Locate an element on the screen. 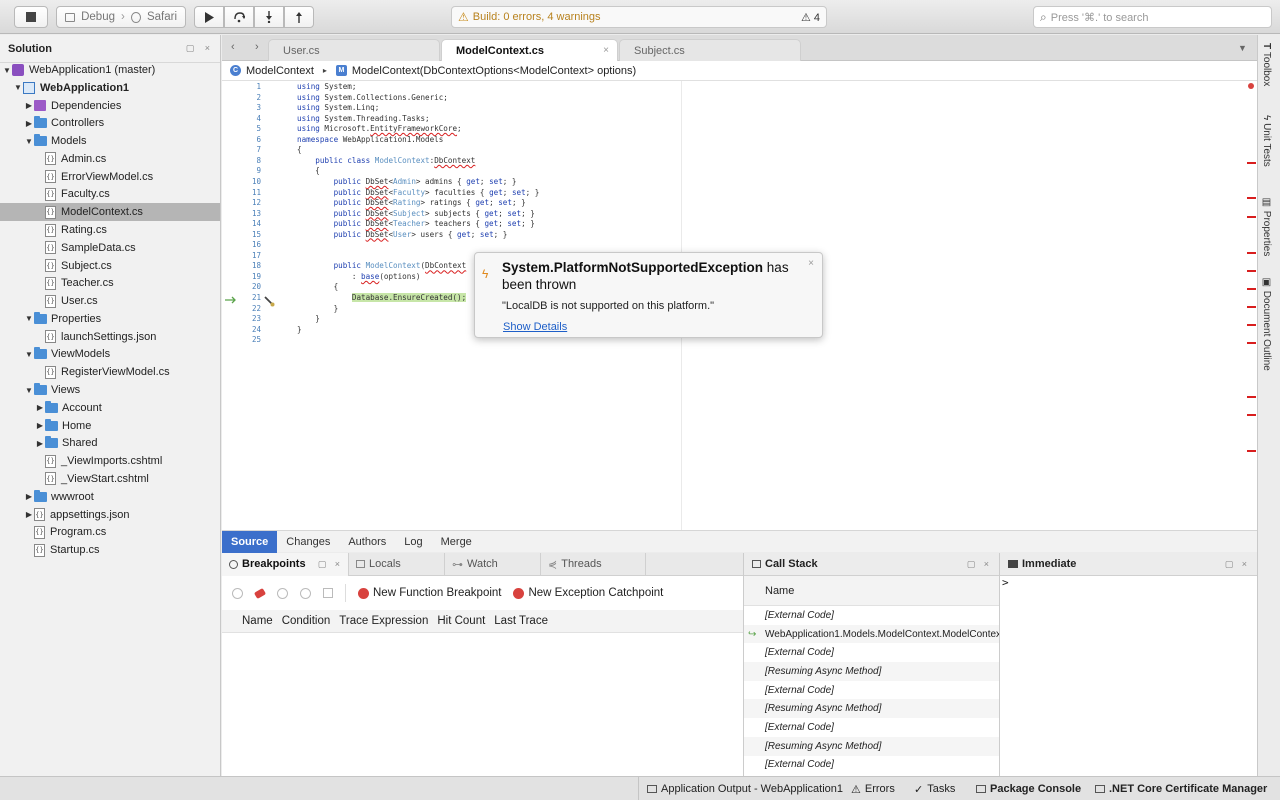 Image resolution: width=1280 pixels, height=800 pixels. tree-item: {} Rating.cs is located at coordinates (110, 230).